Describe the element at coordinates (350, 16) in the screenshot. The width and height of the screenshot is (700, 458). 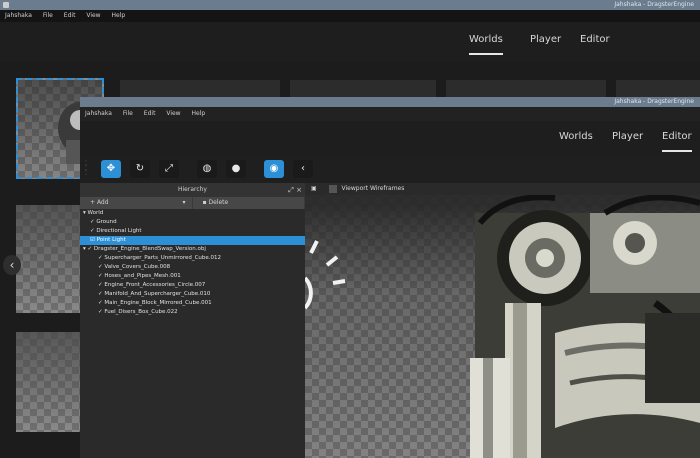
I see `back-menubar: Jahshaka File Edit View Help` at that location.